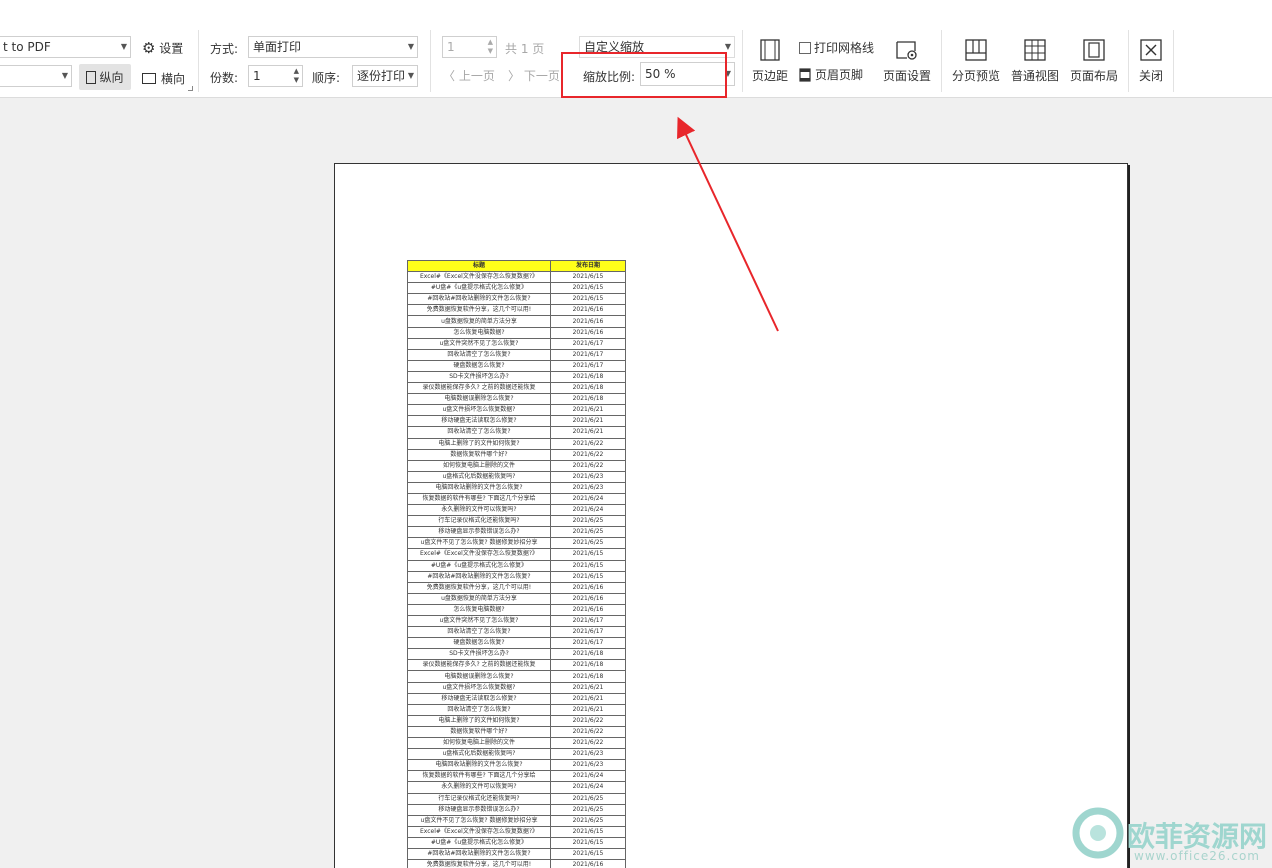  Describe the element at coordinates (1197, 856) in the screenshot. I see `watermark-url: www.office26.com` at that location.